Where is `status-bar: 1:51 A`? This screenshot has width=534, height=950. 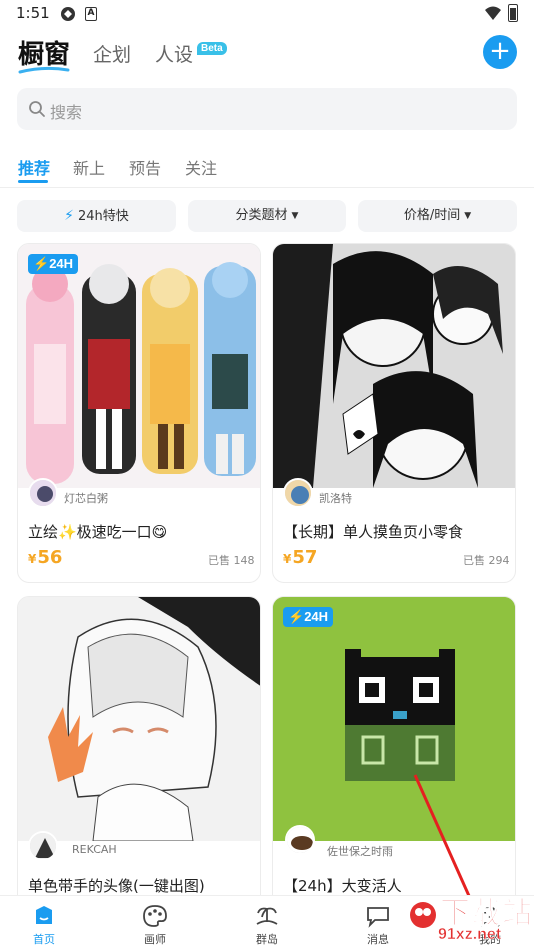
status-bar: 1:51 A is located at coordinates (267, 14).